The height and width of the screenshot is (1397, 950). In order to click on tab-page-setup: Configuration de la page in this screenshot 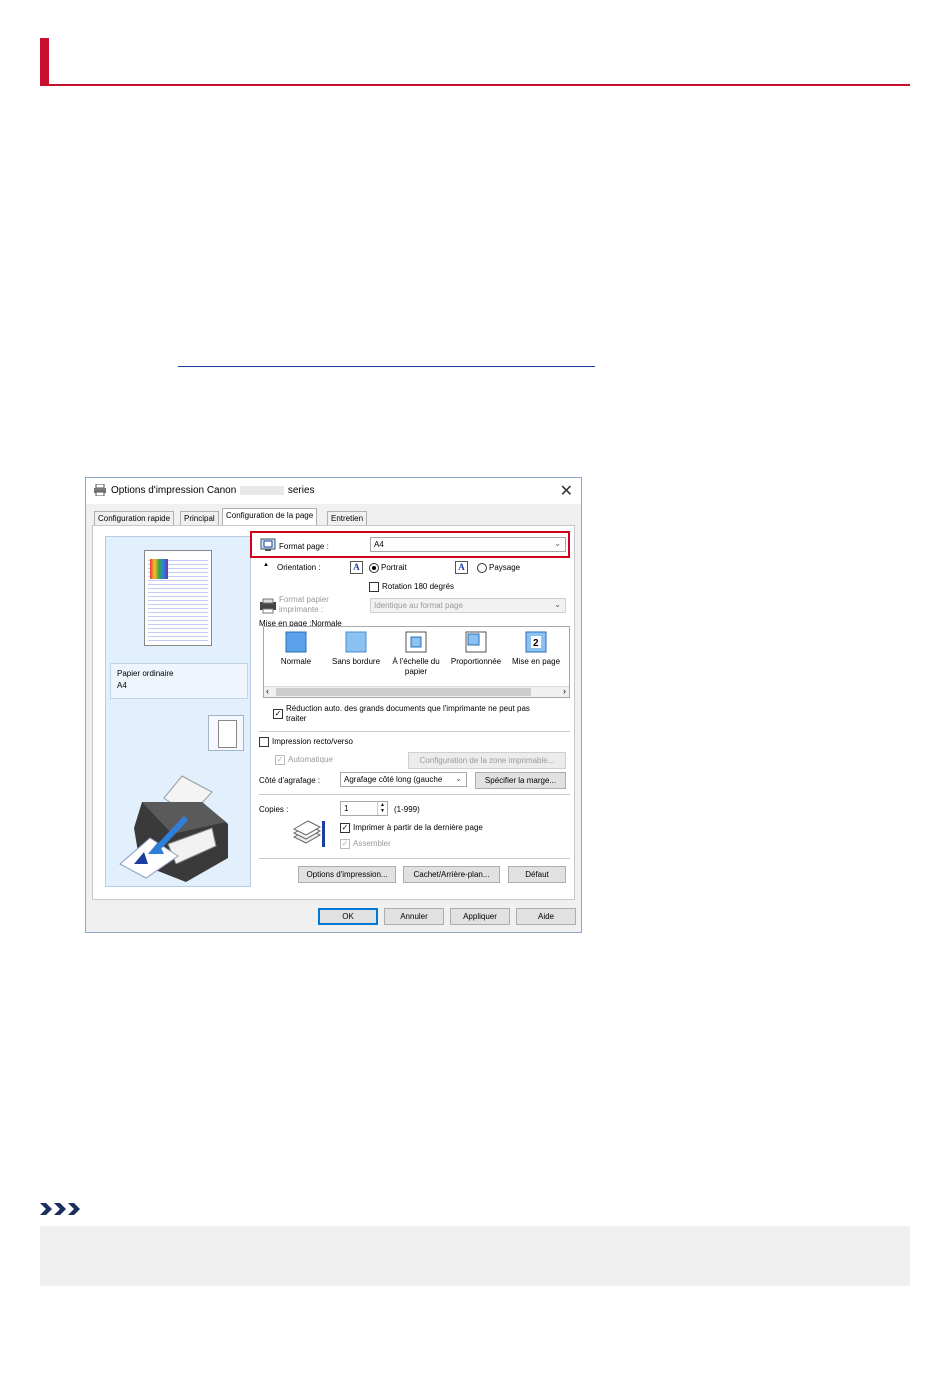, I will do `click(270, 517)`.